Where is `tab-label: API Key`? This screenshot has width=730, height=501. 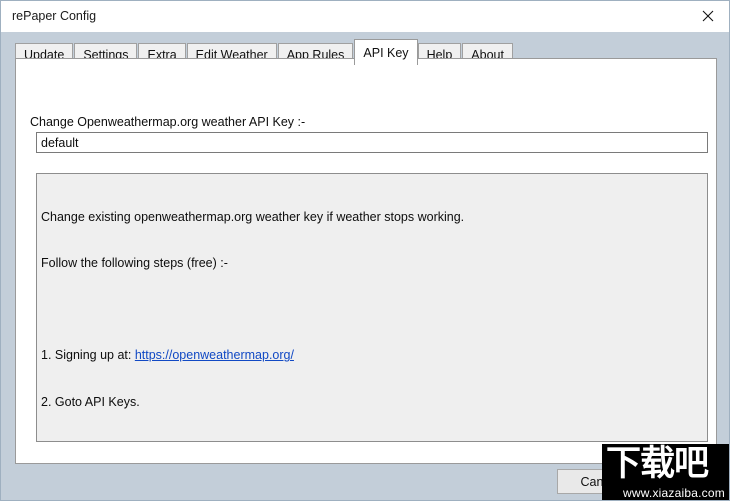 tab-label: API Key is located at coordinates (386, 52).